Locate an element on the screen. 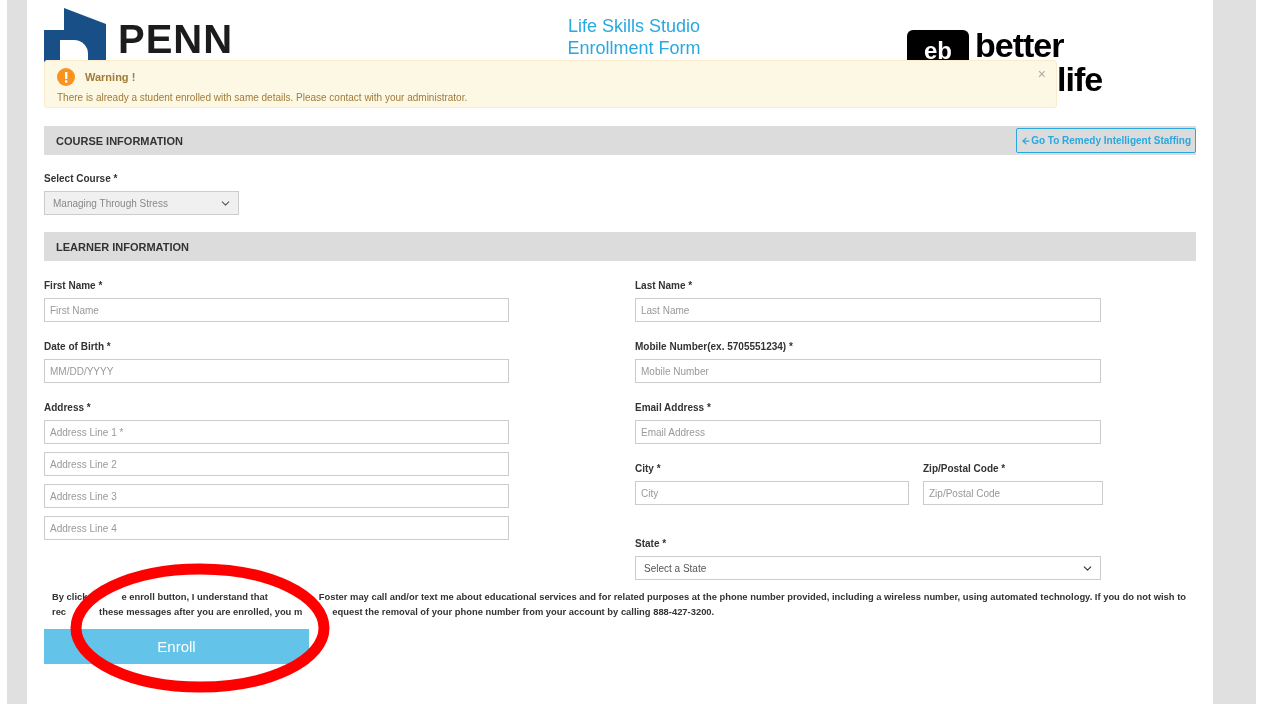 The image size is (1263, 704). field-label: Last Name * is located at coordinates (664, 286).